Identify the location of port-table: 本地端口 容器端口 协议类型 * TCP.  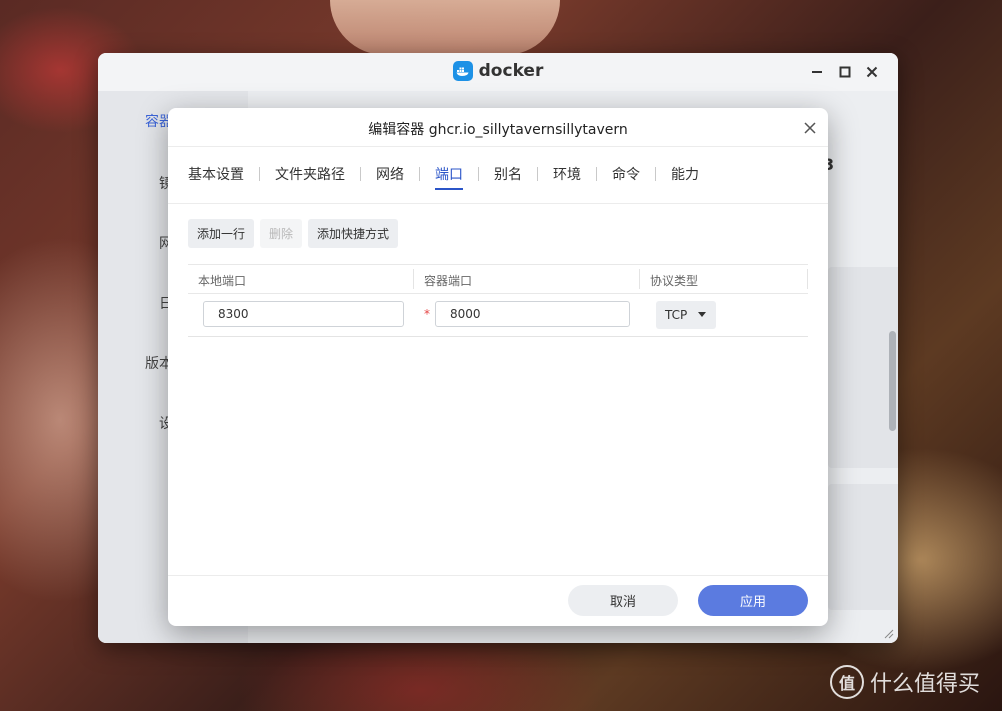
(498, 300).